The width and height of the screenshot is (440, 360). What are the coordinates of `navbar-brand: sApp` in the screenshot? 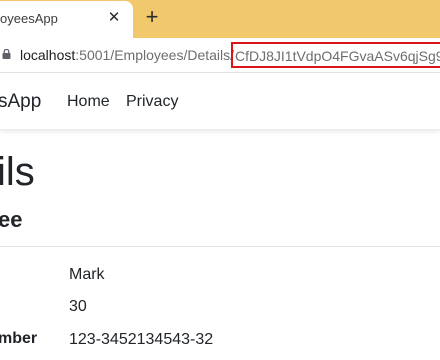 It's located at (20, 102).